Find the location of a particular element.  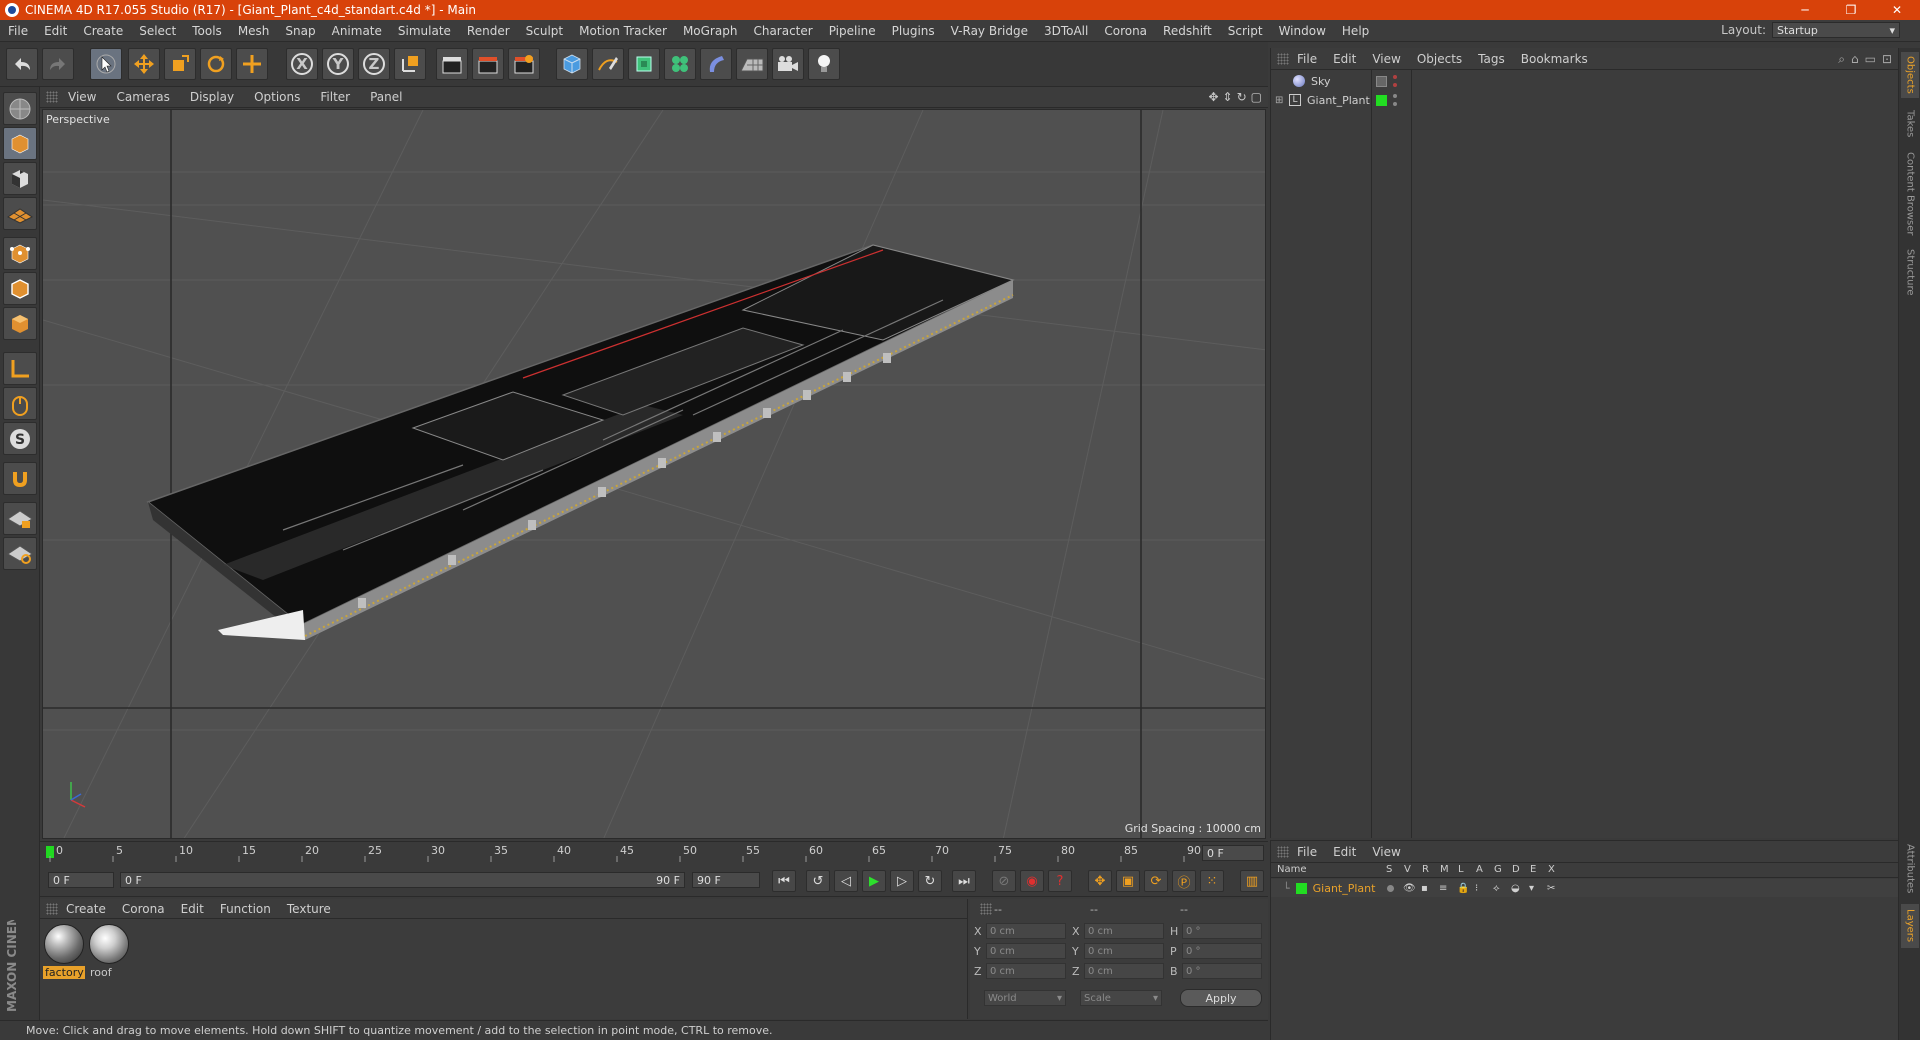

menu-mesh: Mesh is located at coordinates (254, 31).